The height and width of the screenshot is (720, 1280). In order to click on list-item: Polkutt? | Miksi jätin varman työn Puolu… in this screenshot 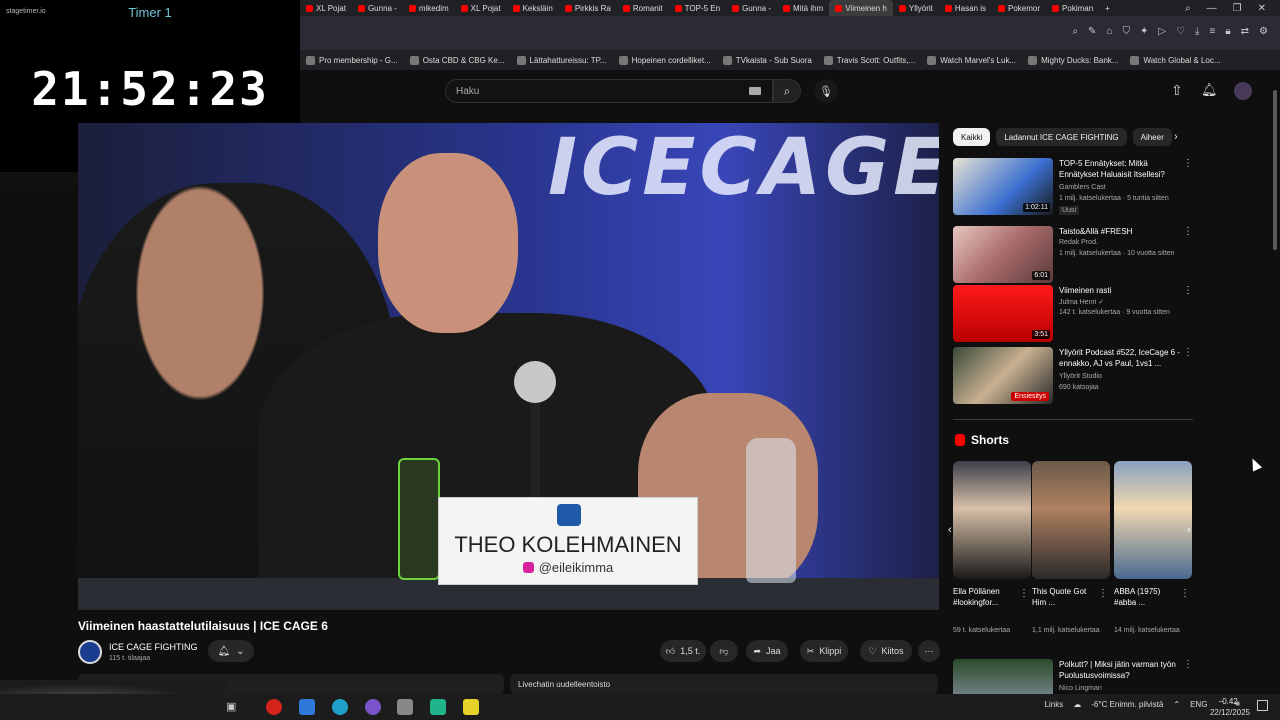, I will do `click(1073, 676)`.